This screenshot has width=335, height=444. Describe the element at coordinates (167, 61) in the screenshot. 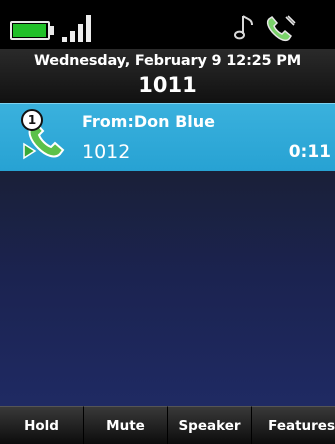

I see `date-time: Wednesday, February 9 12:25 PM` at that location.